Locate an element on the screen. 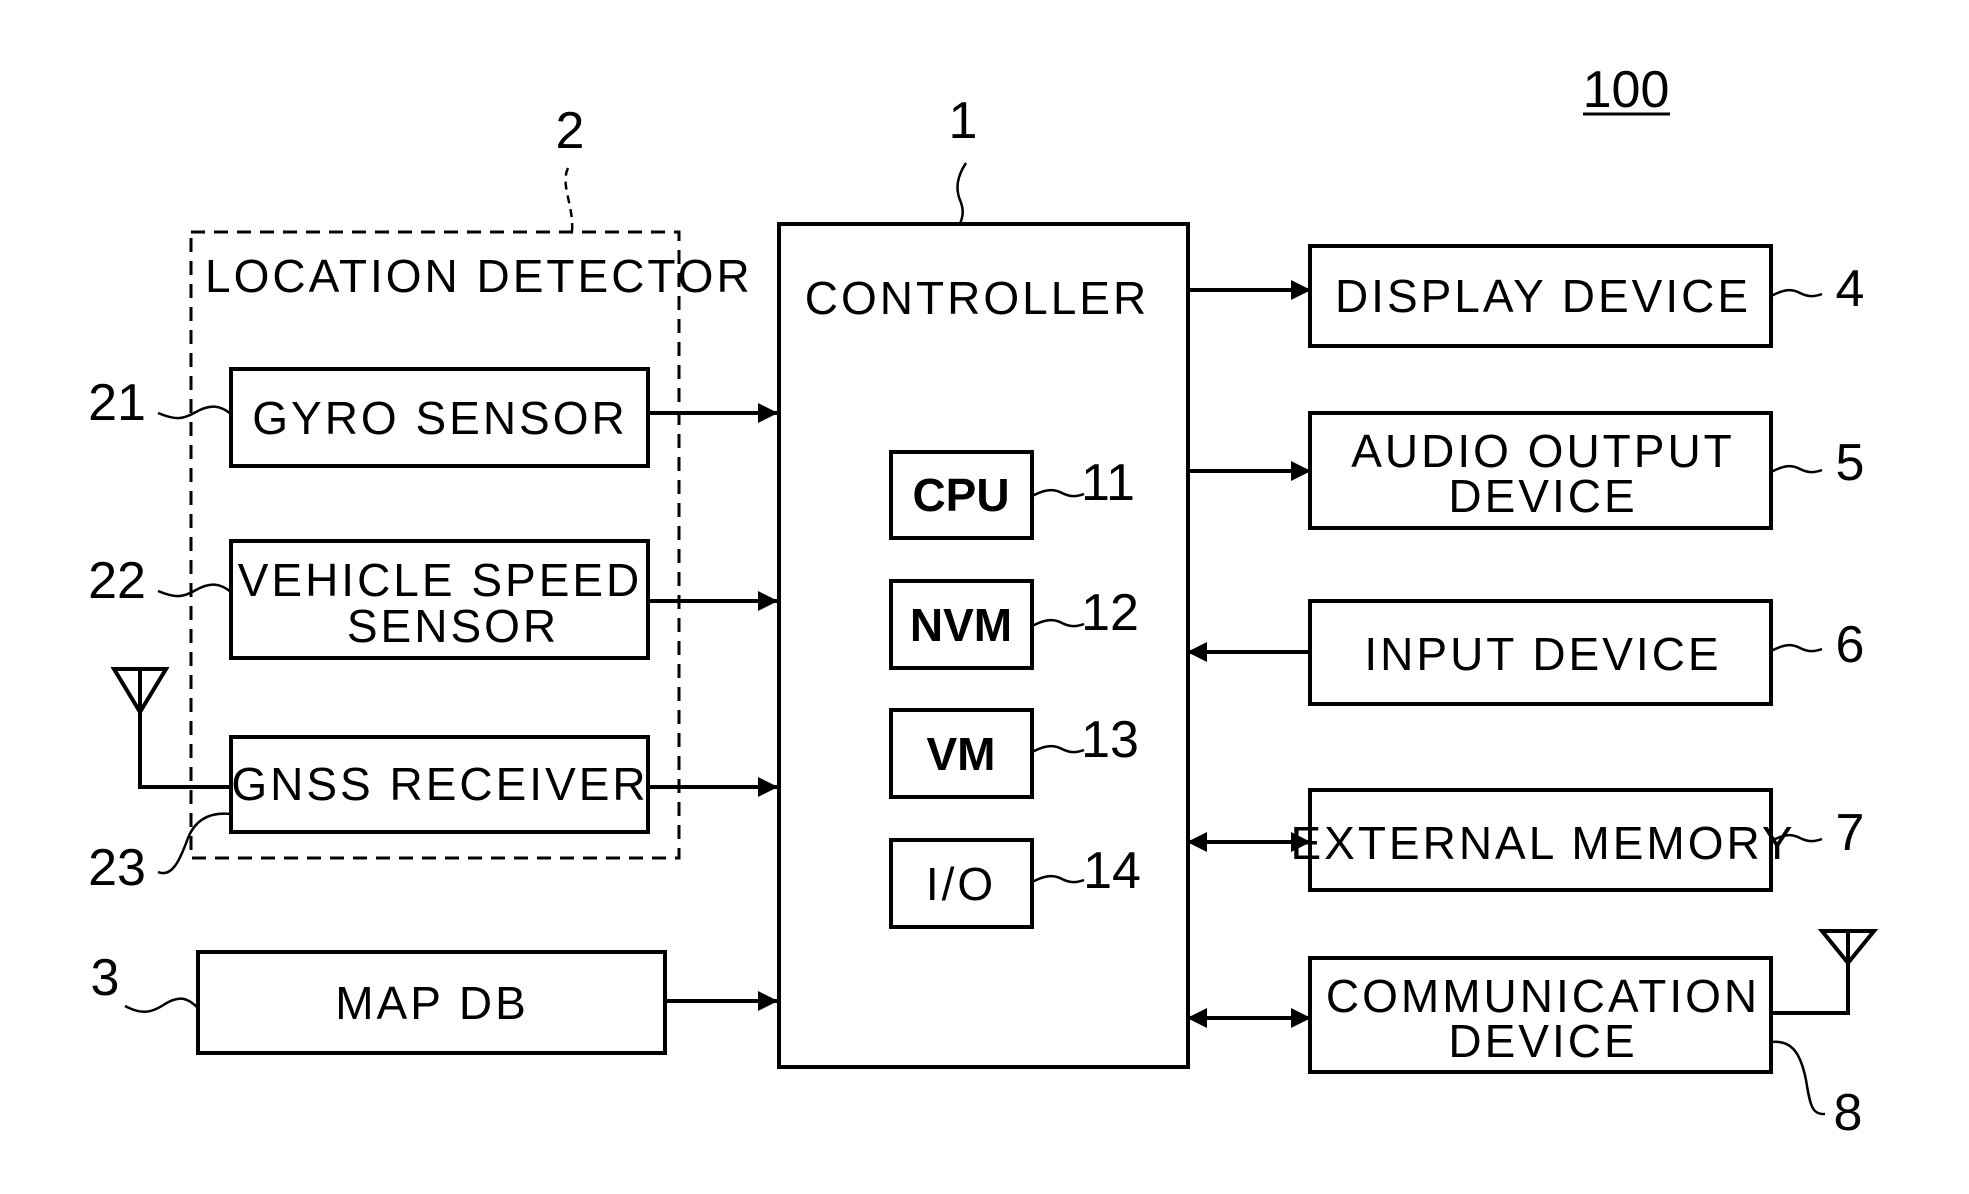 This screenshot has height=1194, width=1969. input-device-block: INPUT DEVICE 6 is located at coordinates (1526, 652).